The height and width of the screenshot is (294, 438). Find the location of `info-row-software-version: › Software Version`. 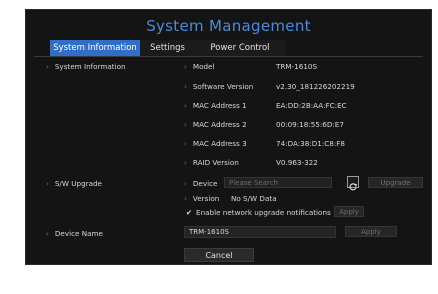

info-row-software-version: › Software Version is located at coordinates (218, 86).